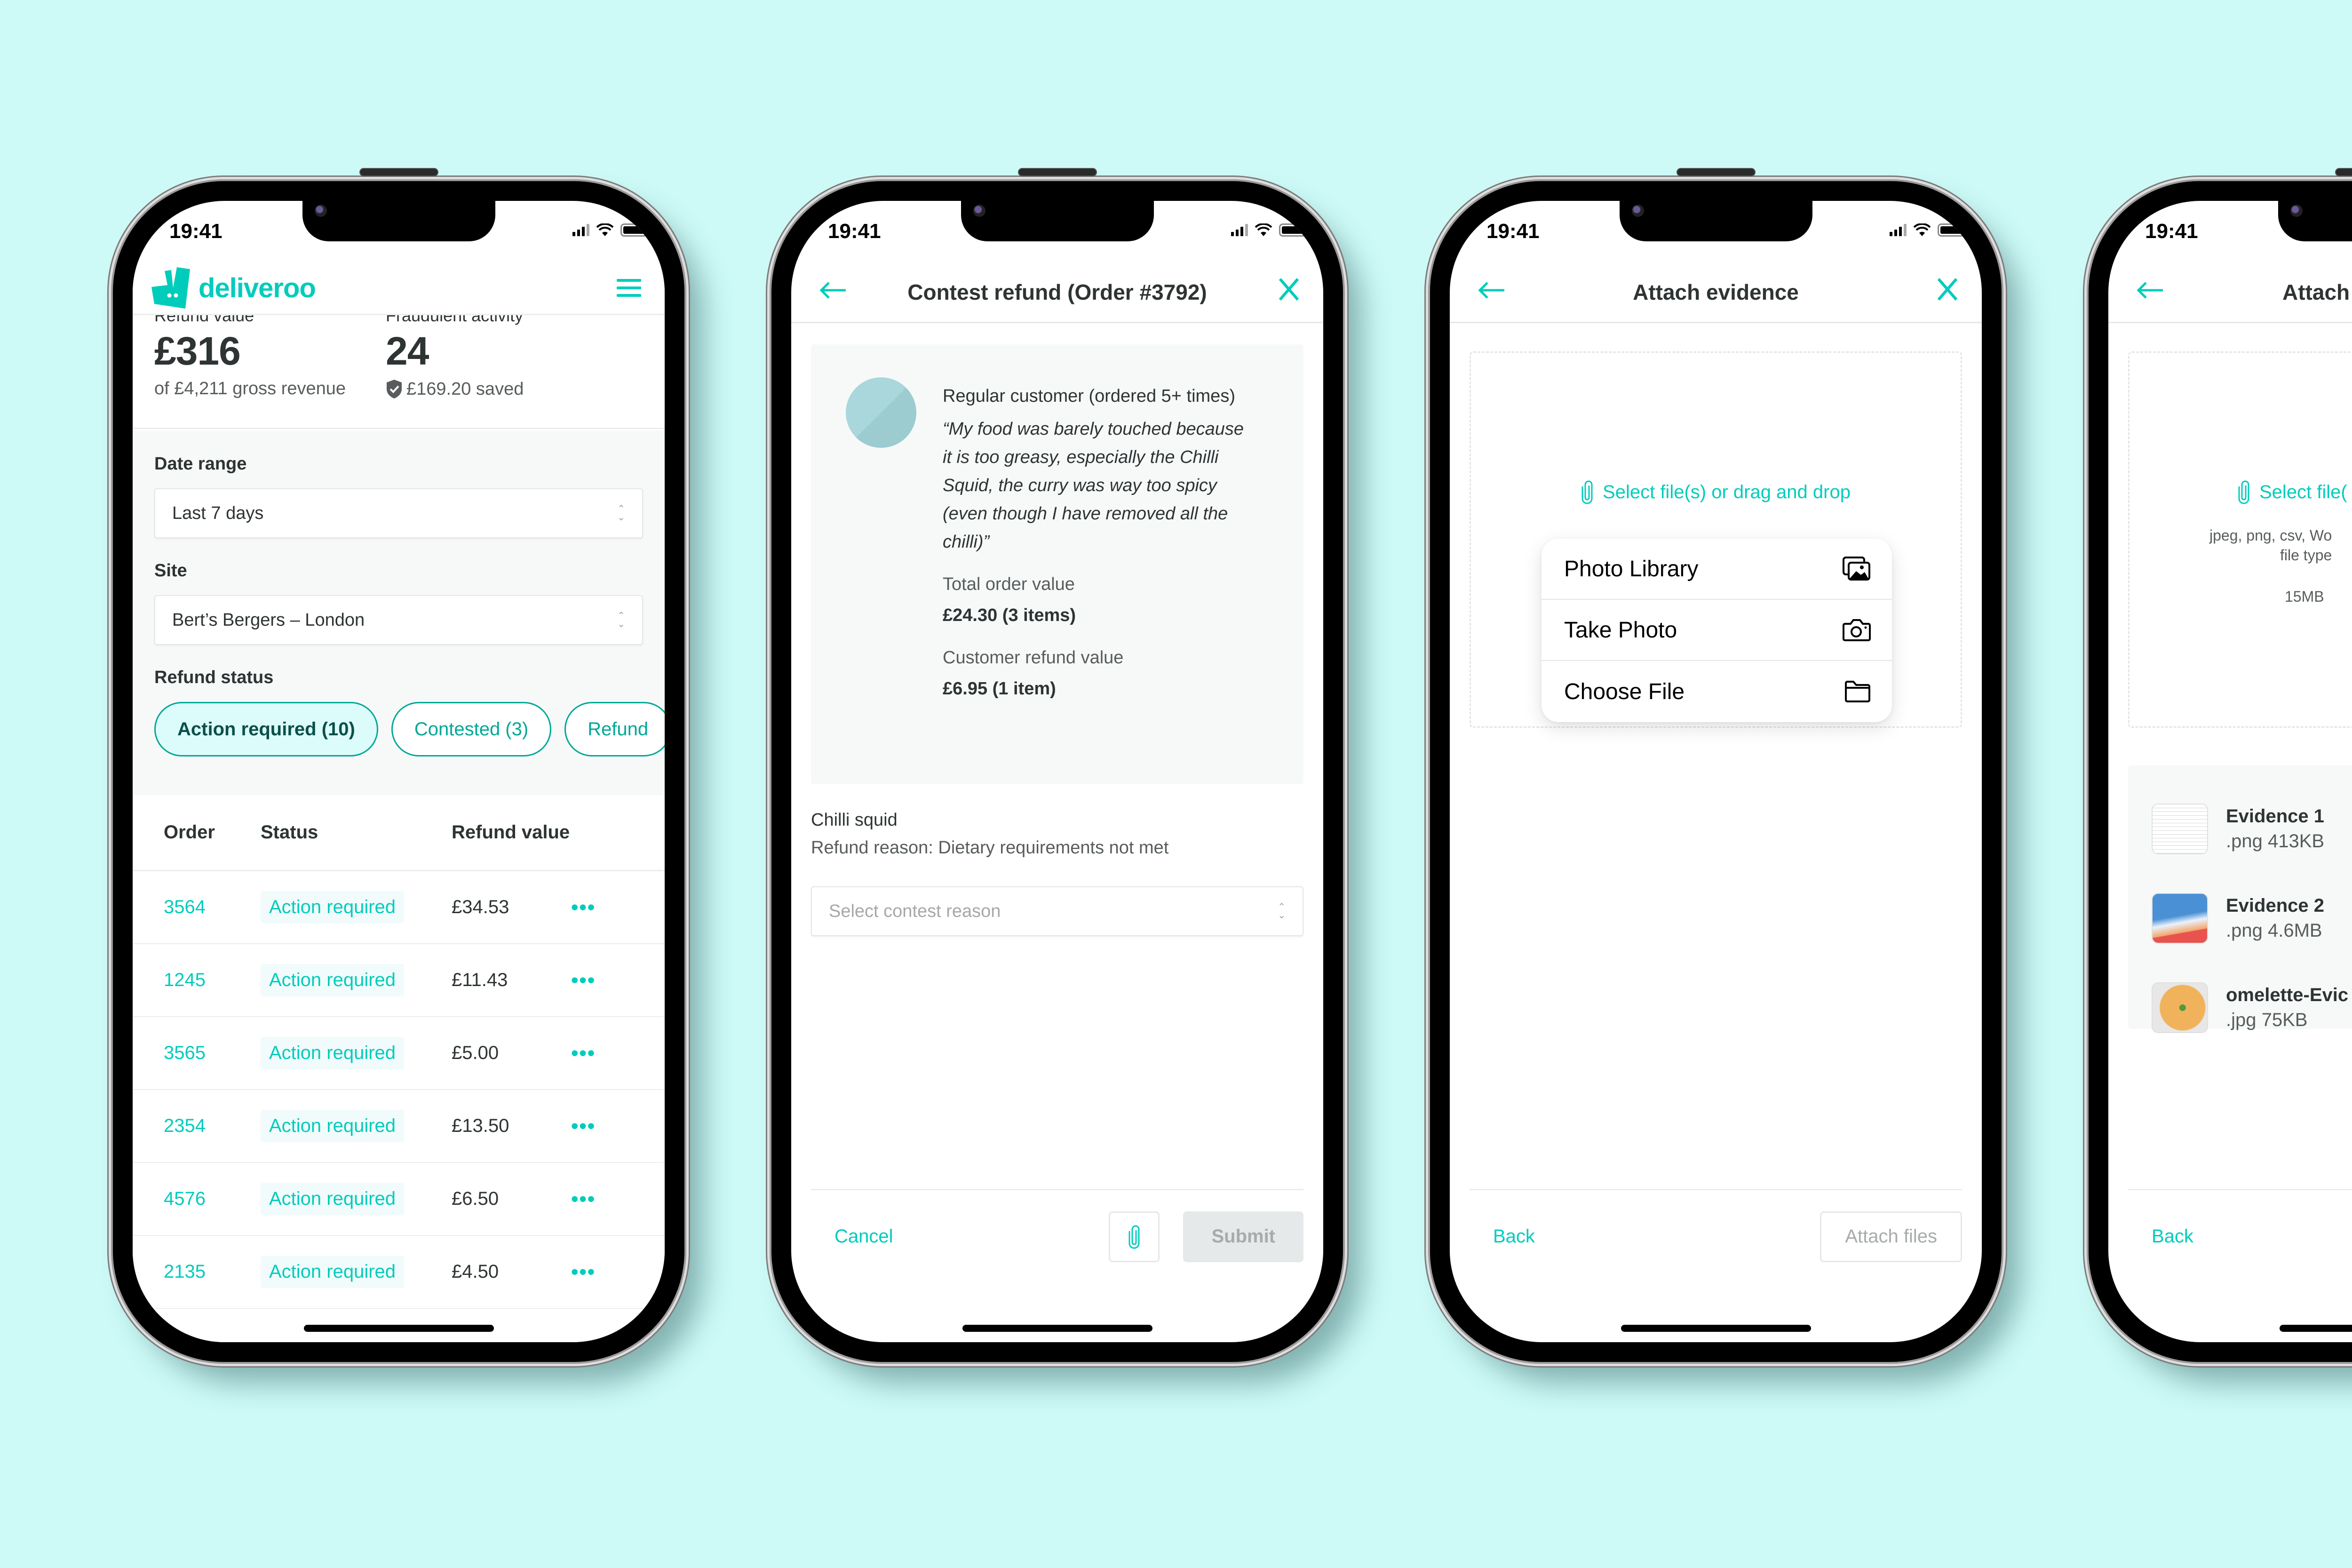 This screenshot has width=2352, height=1568. What do you see at coordinates (1057, 291) in the screenshot?
I see `page-title: Contest refund (Order #3792)` at bounding box center [1057, 291].